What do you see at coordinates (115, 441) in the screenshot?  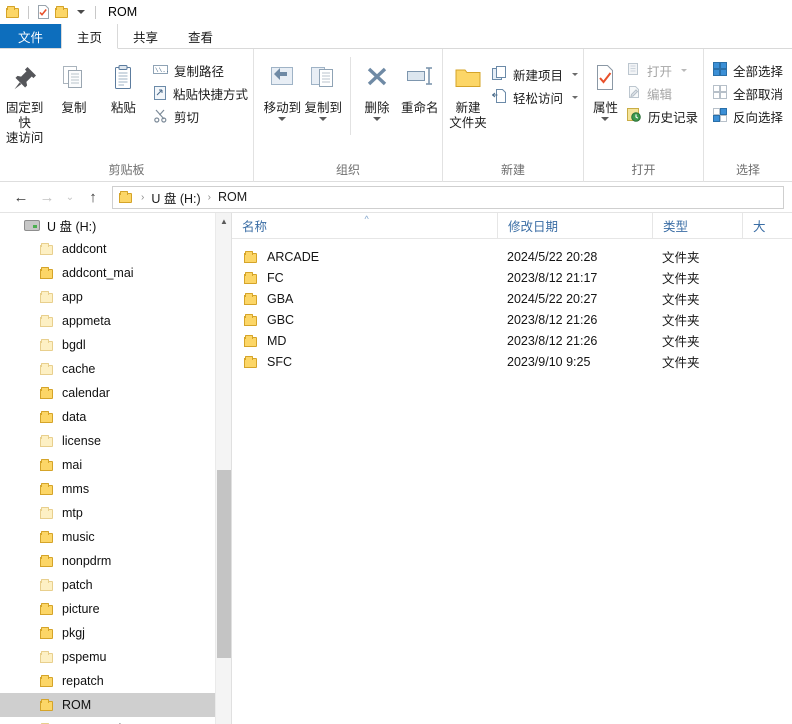 I see `tree-item-license: license` at bounding box center [115, 441].